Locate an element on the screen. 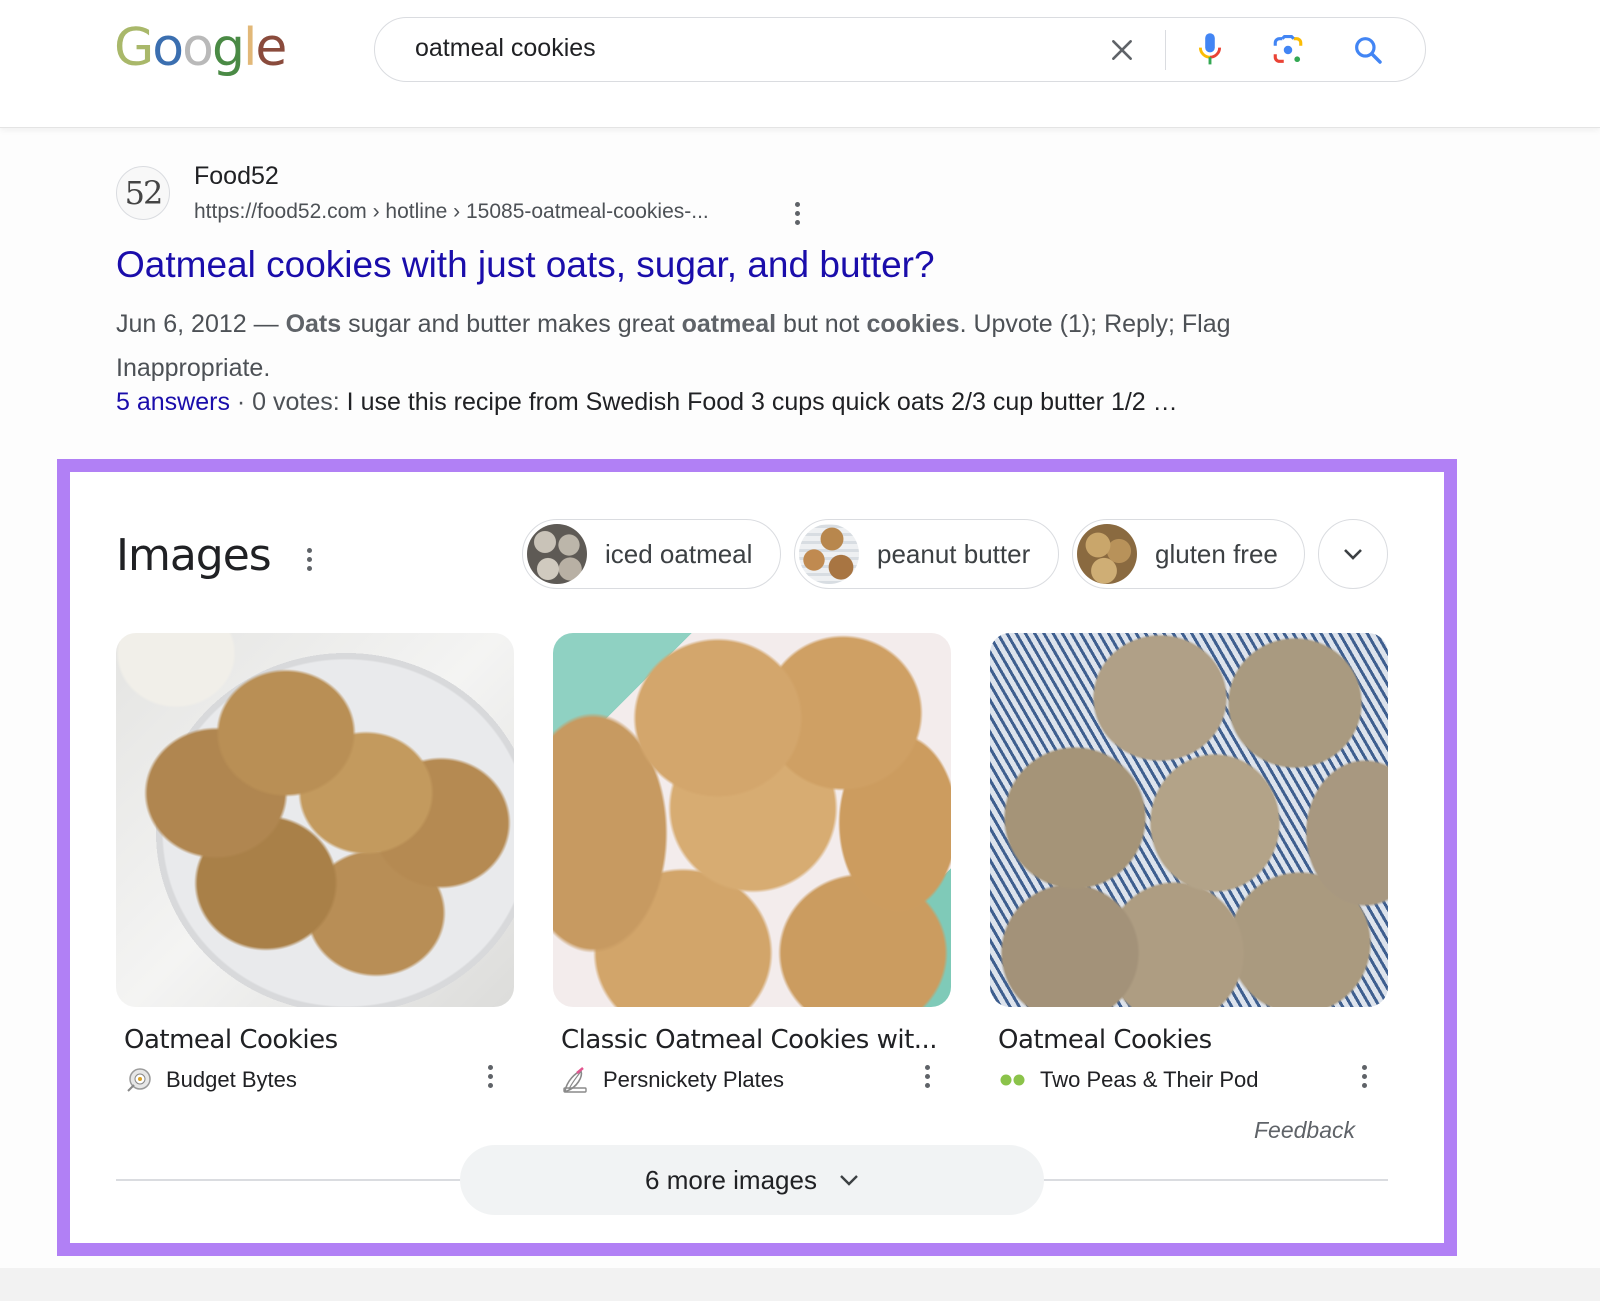 The height and width of the screenshot is (1301, 1600). image-source: Two Peas & Their Pod is located at coordinates (1193, 1079).